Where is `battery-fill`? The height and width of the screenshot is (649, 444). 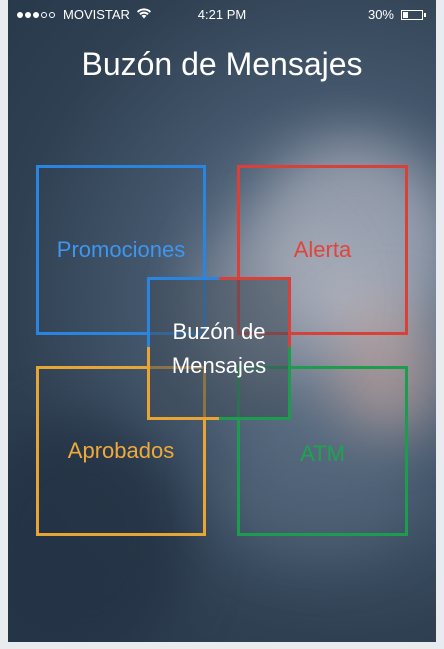
battery-fill is located at coordinates (405, 14).